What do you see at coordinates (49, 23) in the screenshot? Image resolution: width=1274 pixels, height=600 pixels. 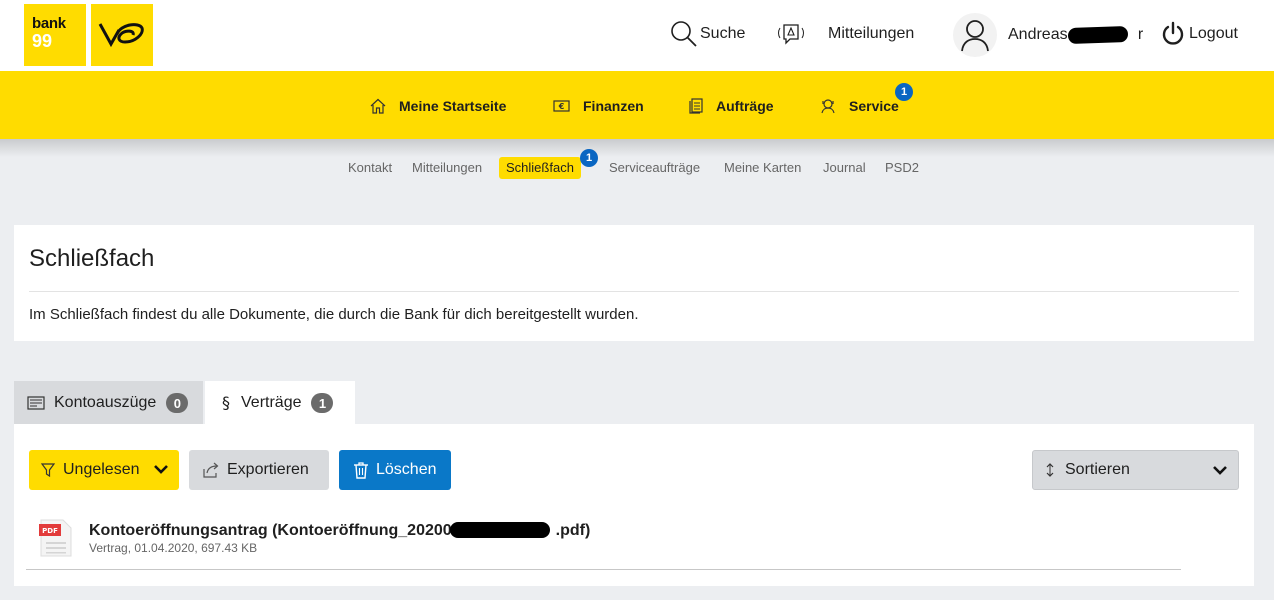 I see `bank-logo-text: bank` at bounding box center [49, 23].